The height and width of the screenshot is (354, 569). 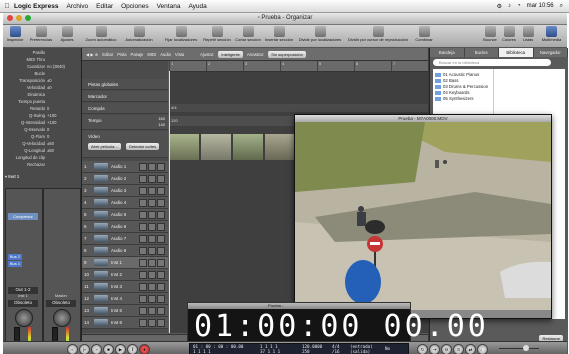 What do you see at coordinates (36, 6) in the screenshot?
I see `app-menu: Logic Express` at bounding box center [36, 6].